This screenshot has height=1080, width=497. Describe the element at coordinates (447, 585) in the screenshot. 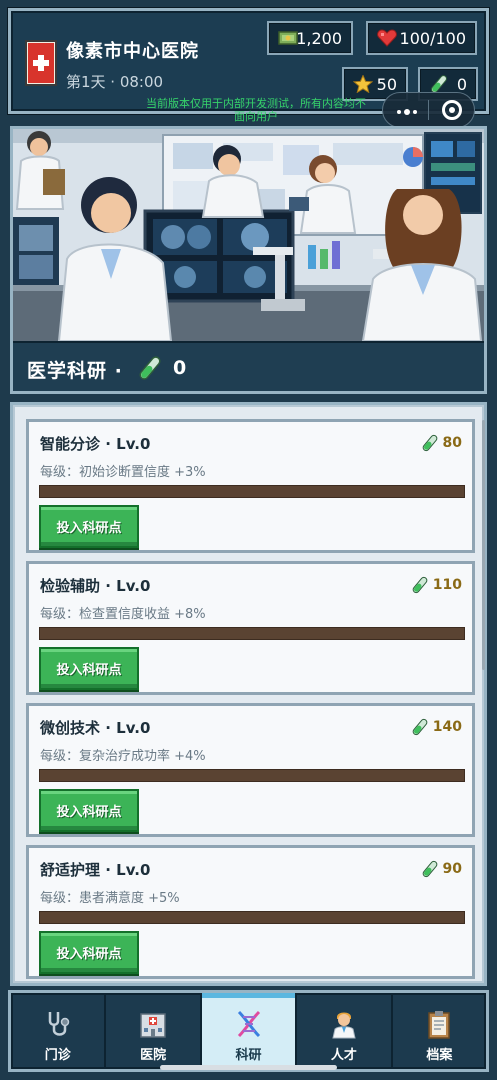

I see `research-cost-value: 110` at that location.